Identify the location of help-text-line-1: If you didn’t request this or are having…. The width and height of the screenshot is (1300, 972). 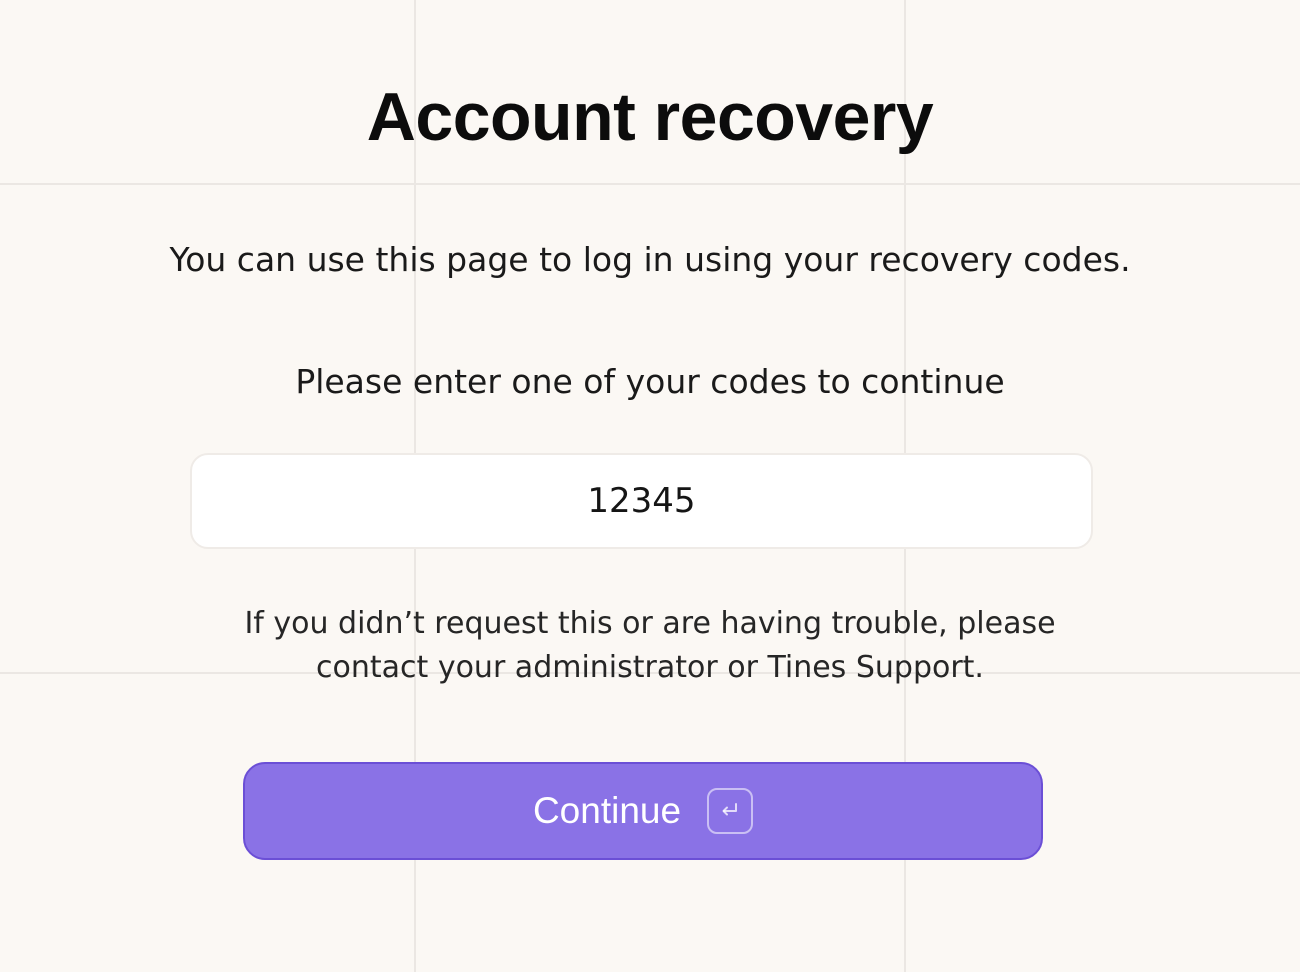
(650, 623).